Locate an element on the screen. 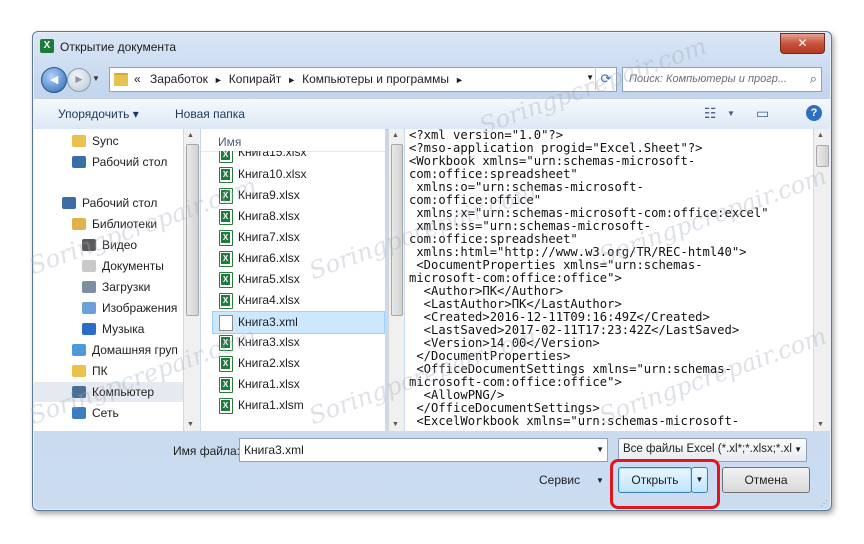 This screenshot has width=864, height=544. search-input: Поиск: Компьютеры и прогр... ⌕ is located at coordinates (722, 79).